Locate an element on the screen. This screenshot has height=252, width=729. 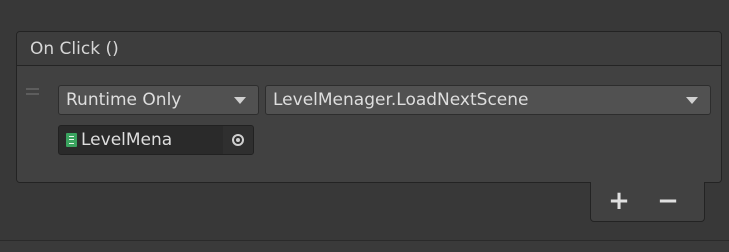
object-picker-button is located at coordinates (238, 140).